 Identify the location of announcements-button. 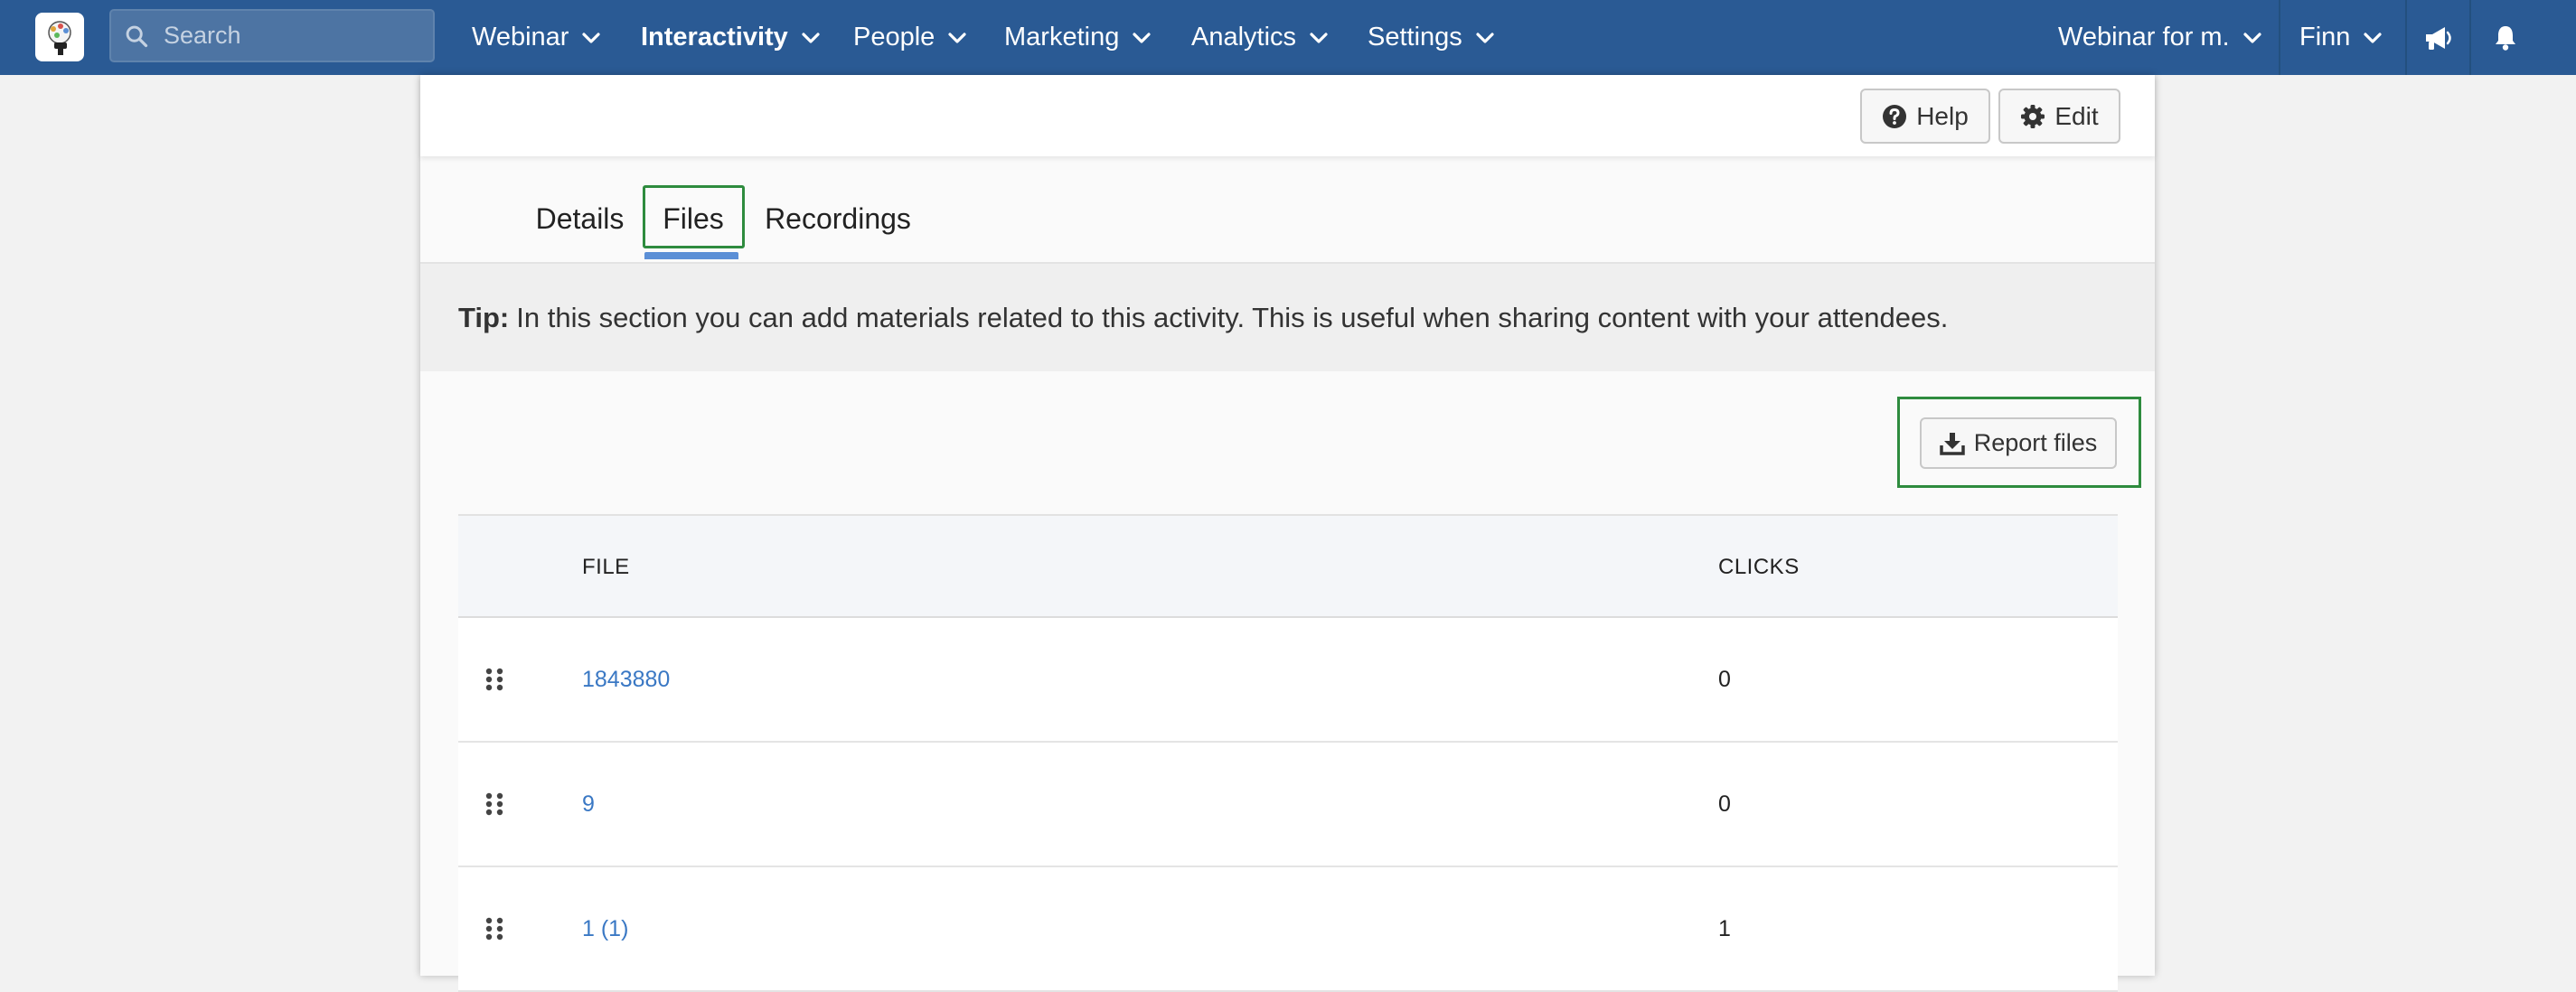
(2438, 37).